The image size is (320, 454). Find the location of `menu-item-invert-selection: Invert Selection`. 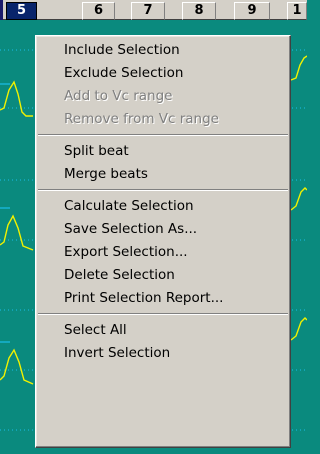

menu-item-invert-selection: Invert Selection is located at coordinates (163, 353).